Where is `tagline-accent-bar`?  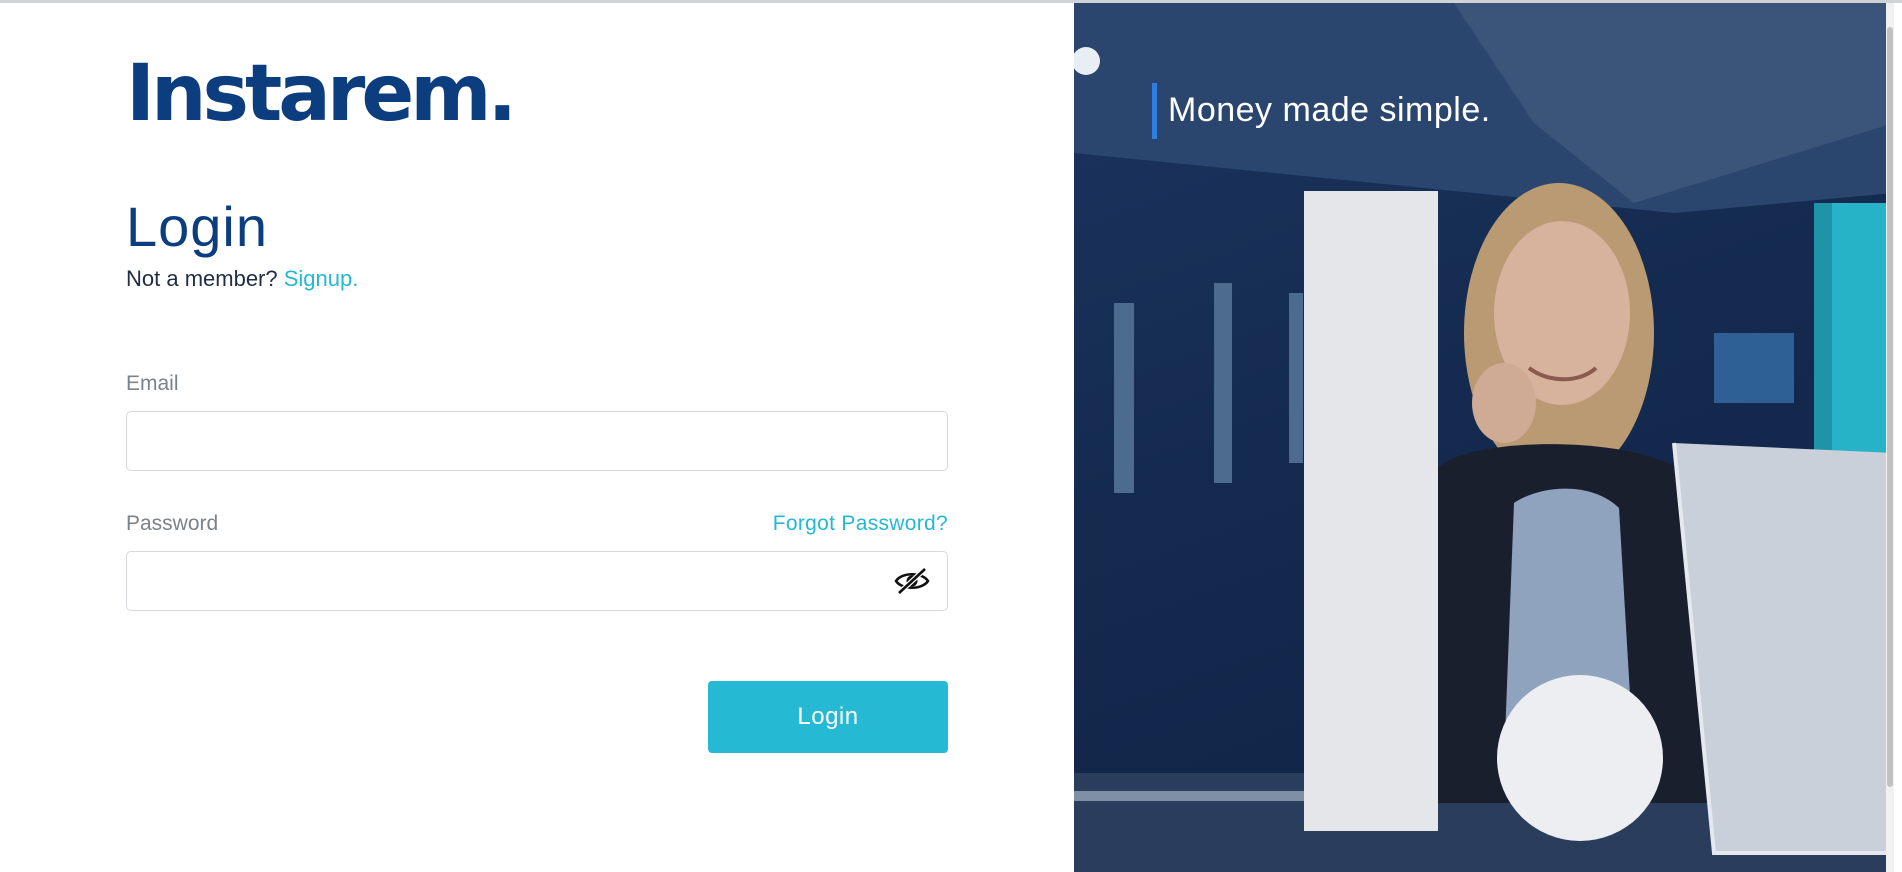 tagline-accent-bar is located at coordinates (1154, 111).